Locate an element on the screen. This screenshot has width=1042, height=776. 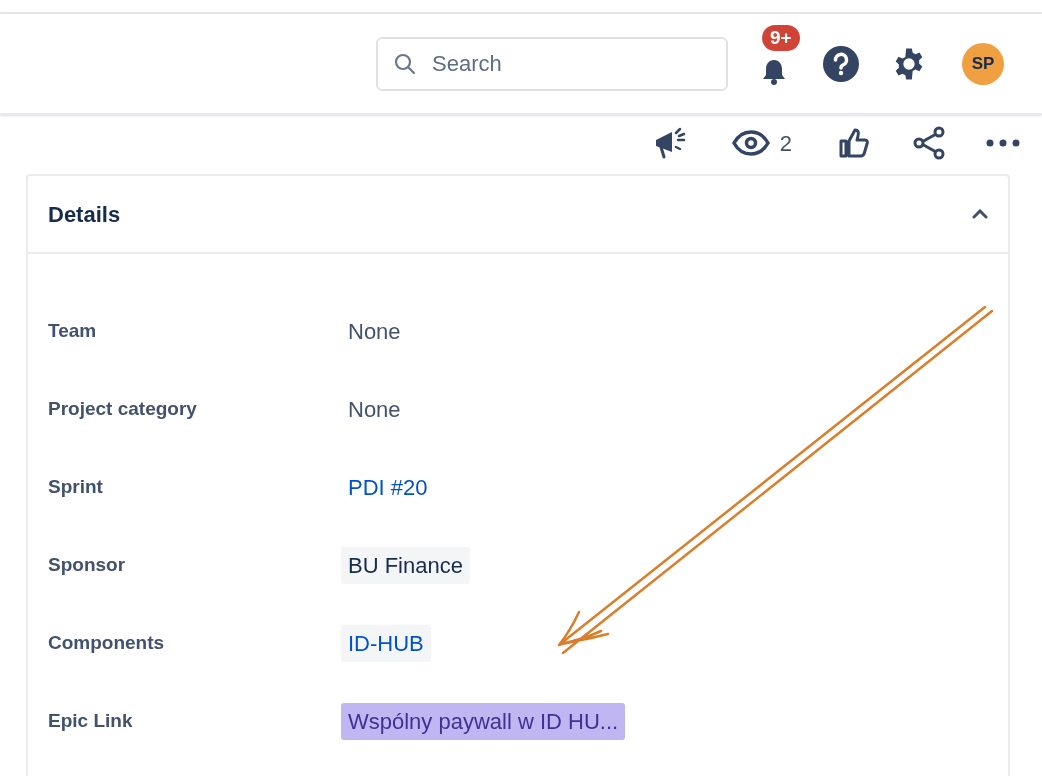
help-icon is located at coordinates (841, 63).